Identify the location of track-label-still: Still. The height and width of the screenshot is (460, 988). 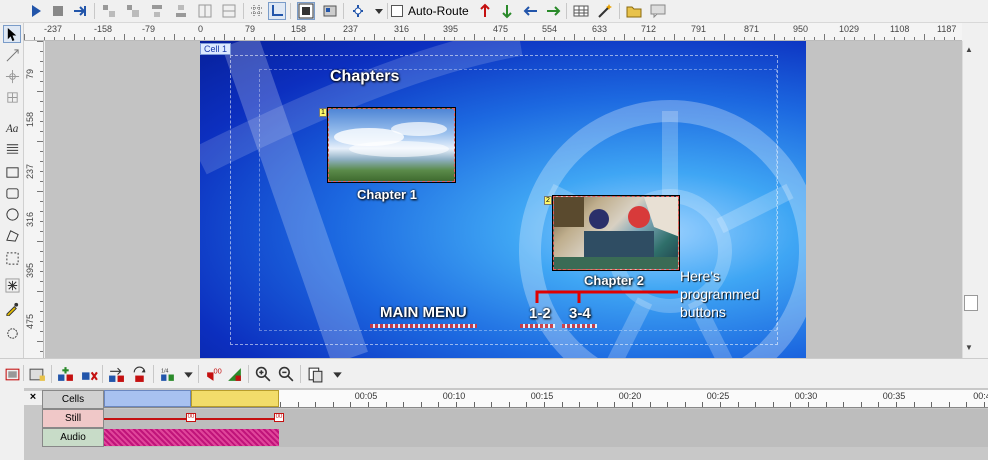
(73, 418).